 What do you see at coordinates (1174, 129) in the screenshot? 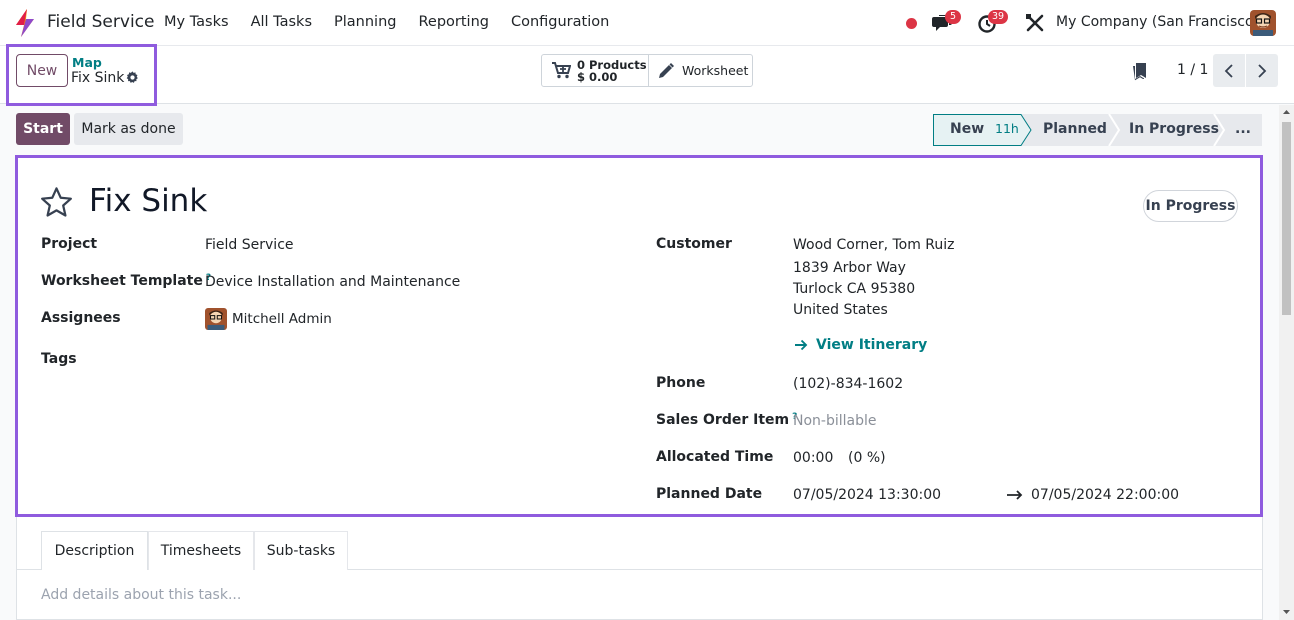
I see `stage-in-progress: In Progress` at bounding box center [1174, 129].